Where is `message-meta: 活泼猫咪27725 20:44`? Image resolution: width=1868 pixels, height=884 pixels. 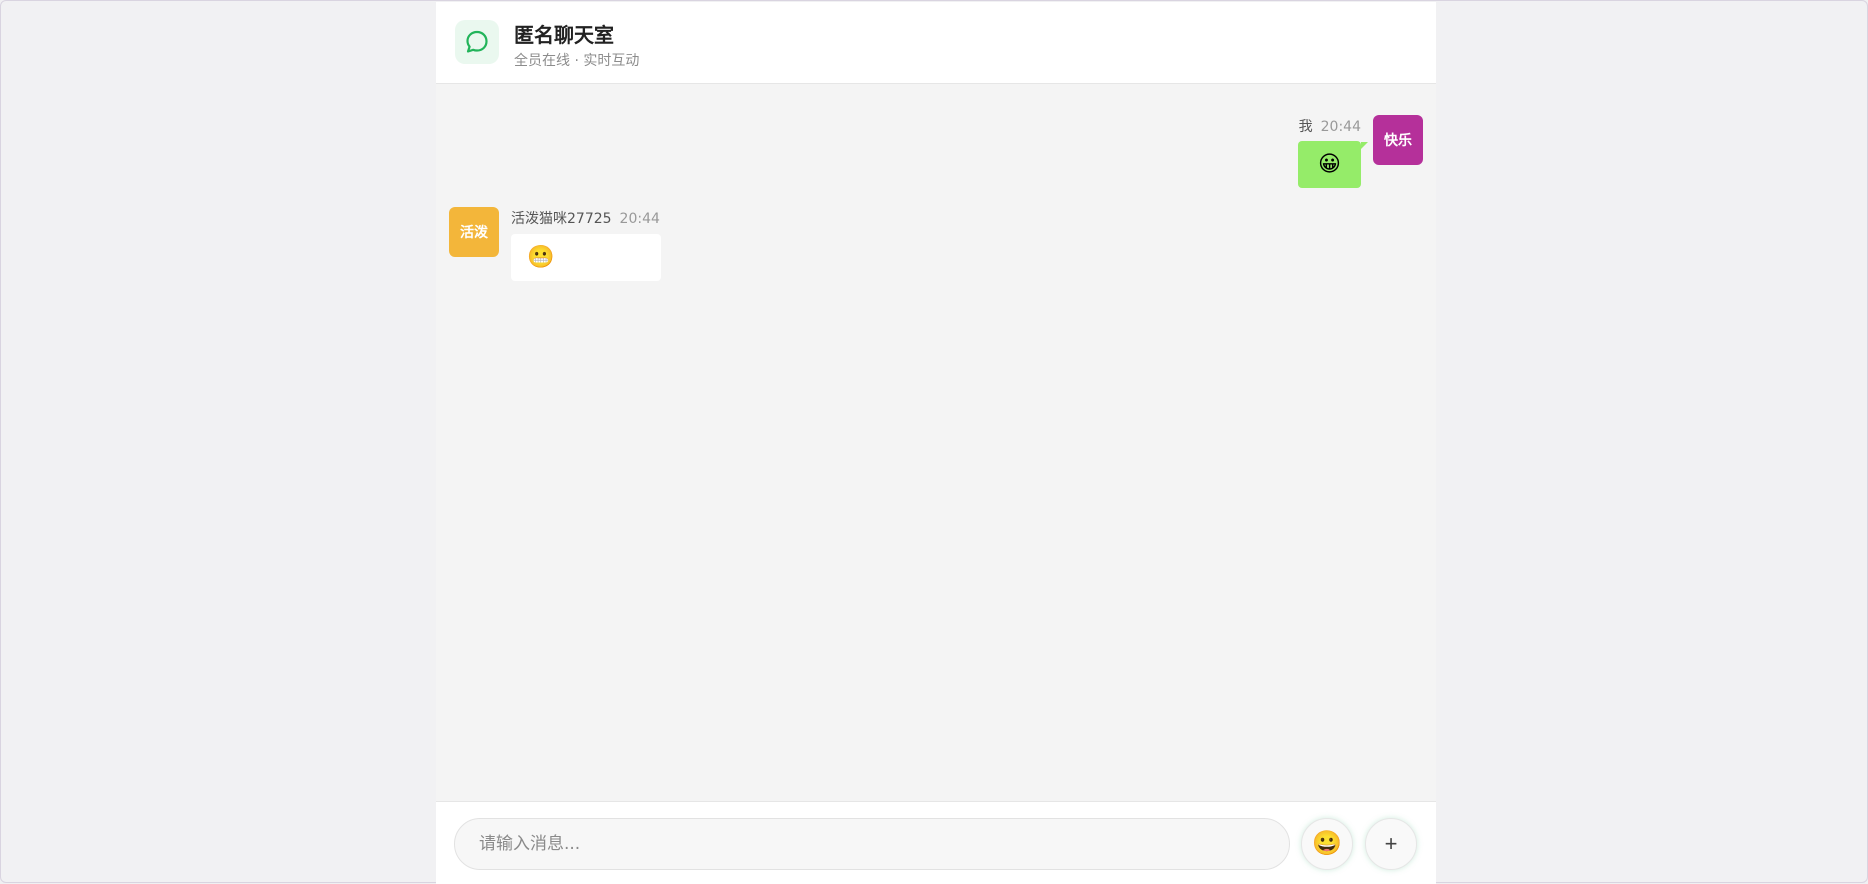
message-meta: 活泼猫咪27725 20:44 is located at coordinates (585, 218).